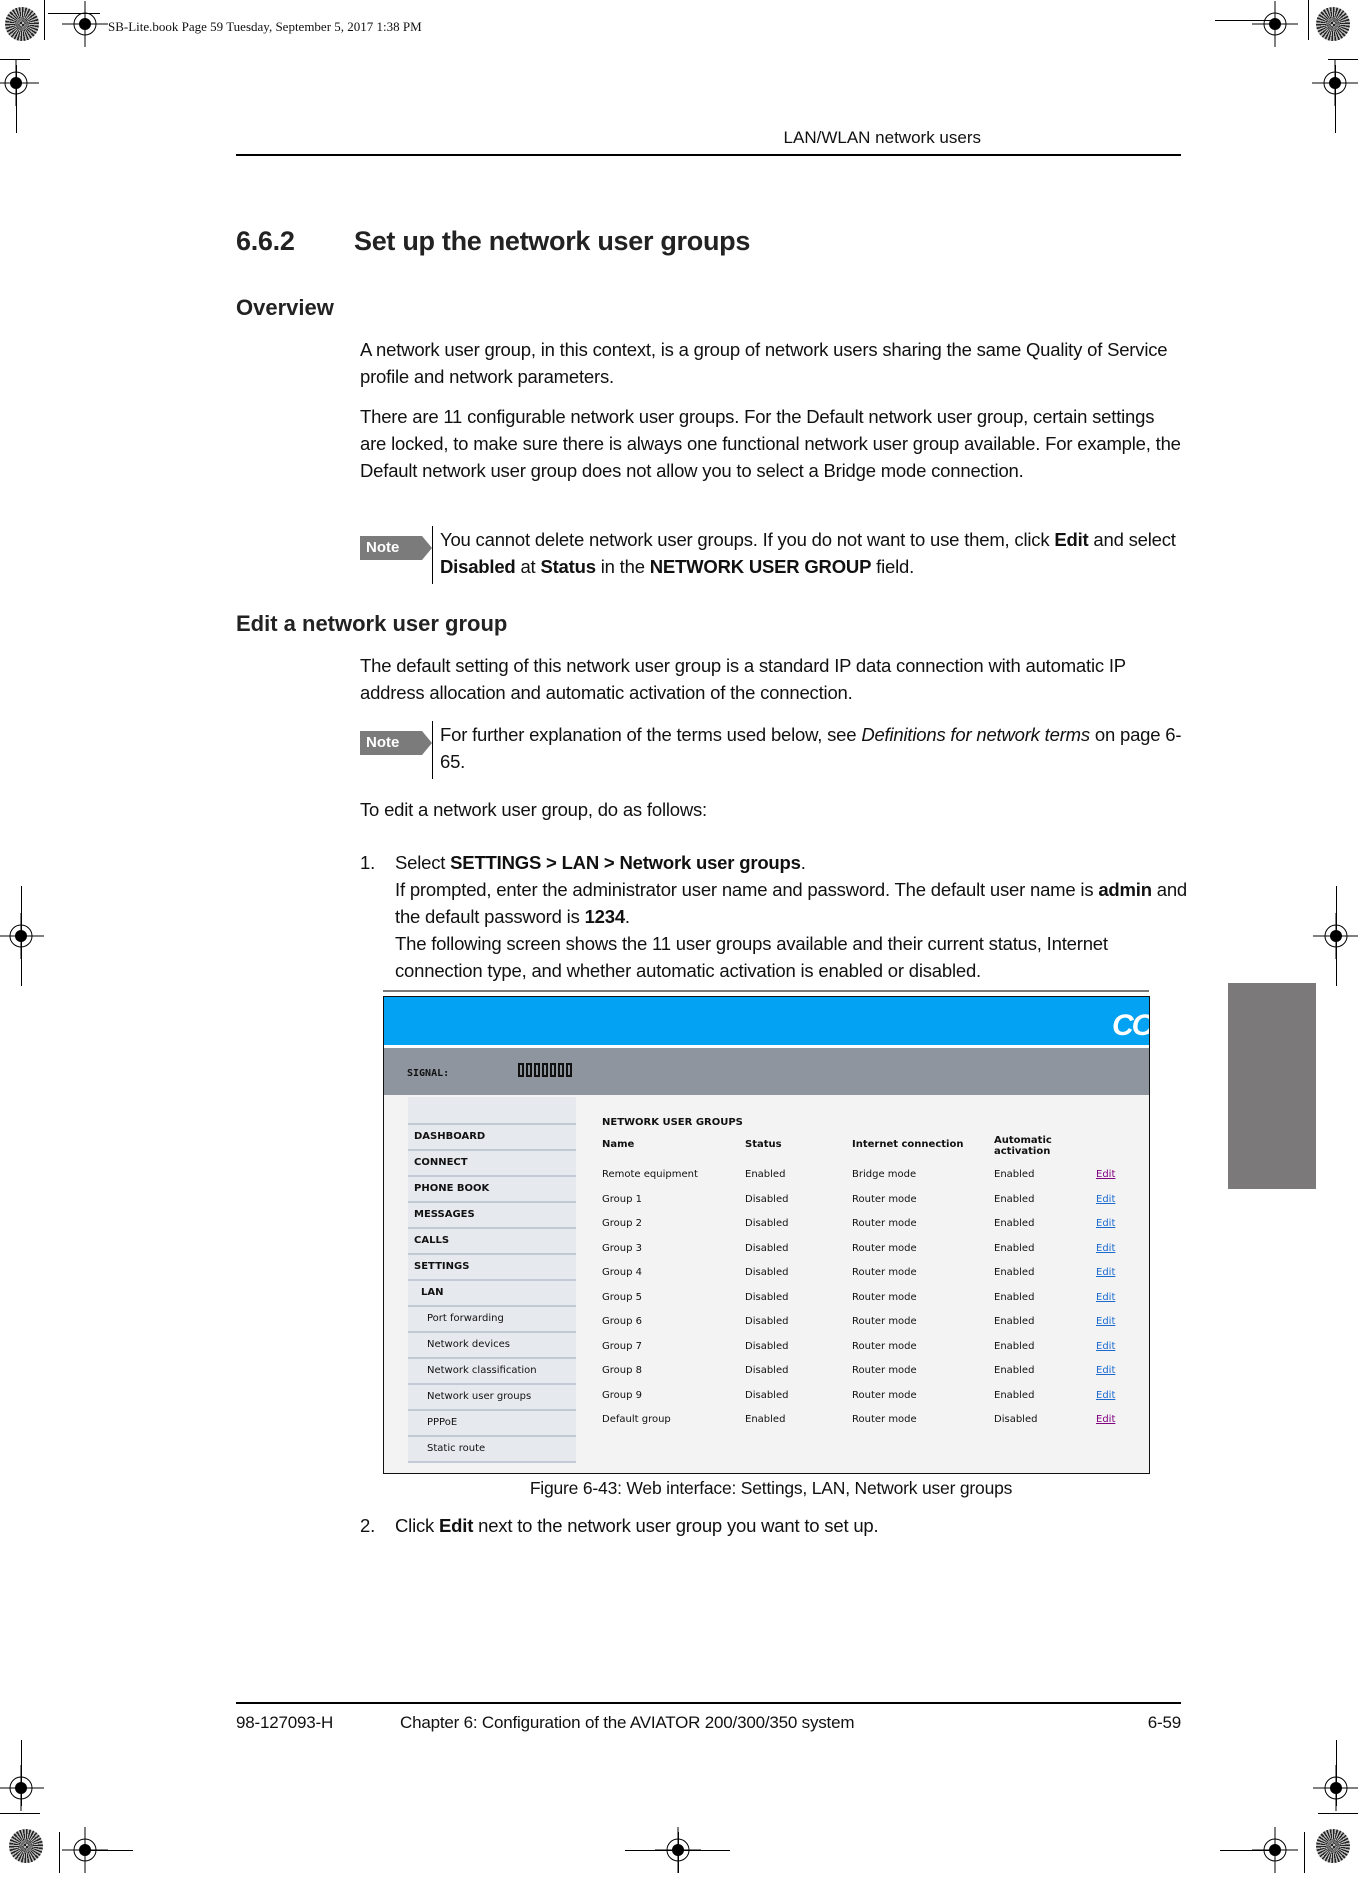 Image resolution: width=1358 pixels, height=1878 pixels. I want to click on running-head: LAN/WLAN network users, so click(882, 137).